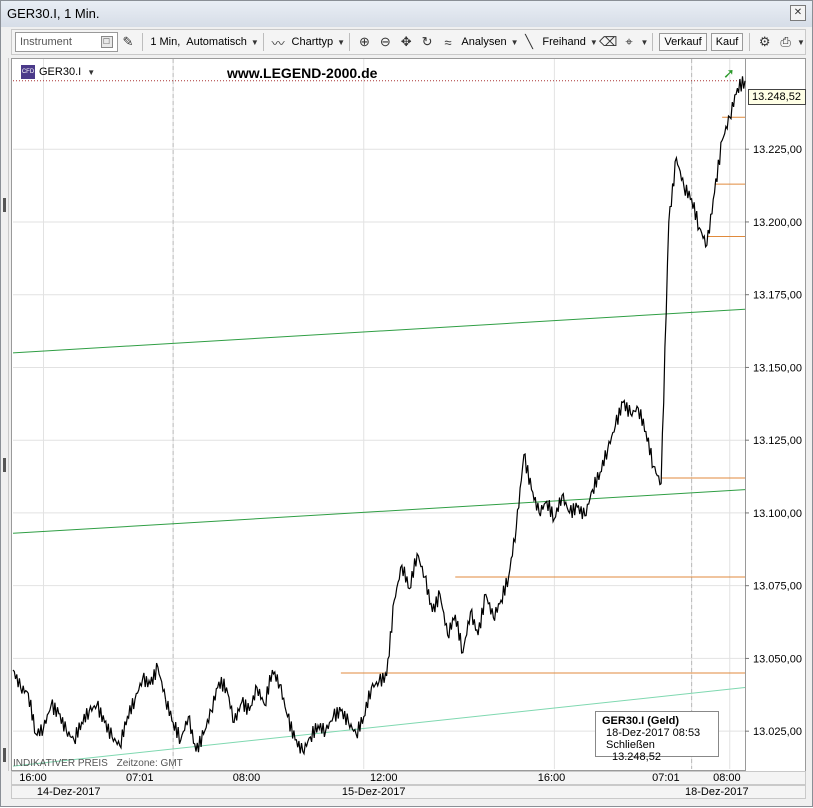  Describe the element at coordinates (630, 745) in the screenshot. I see `info-close-label: Schließen` at that location.